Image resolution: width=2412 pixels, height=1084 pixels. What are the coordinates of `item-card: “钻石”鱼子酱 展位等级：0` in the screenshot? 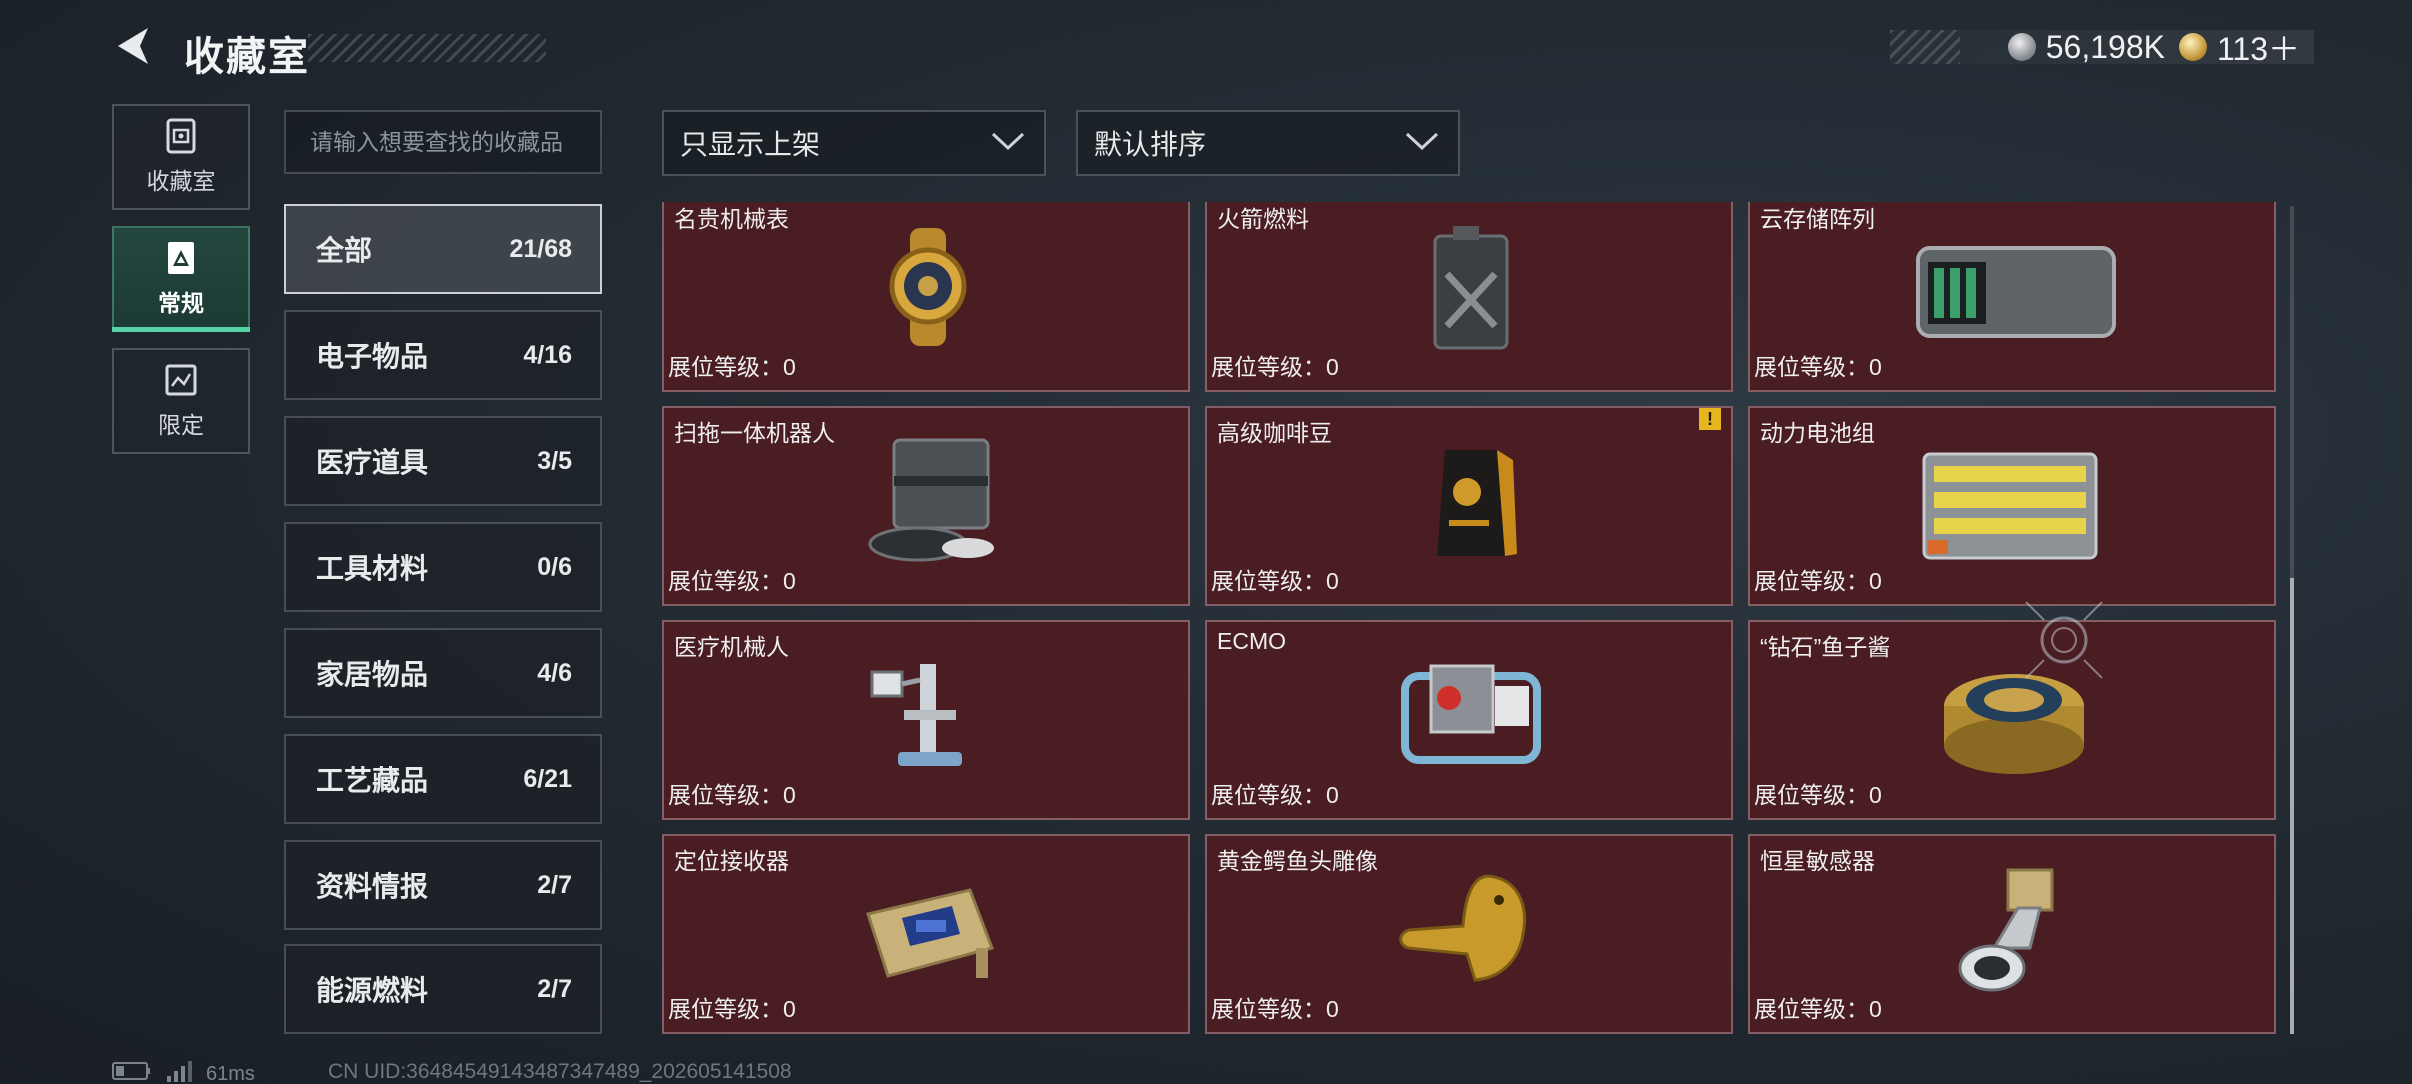 It's located at (2012, 720).